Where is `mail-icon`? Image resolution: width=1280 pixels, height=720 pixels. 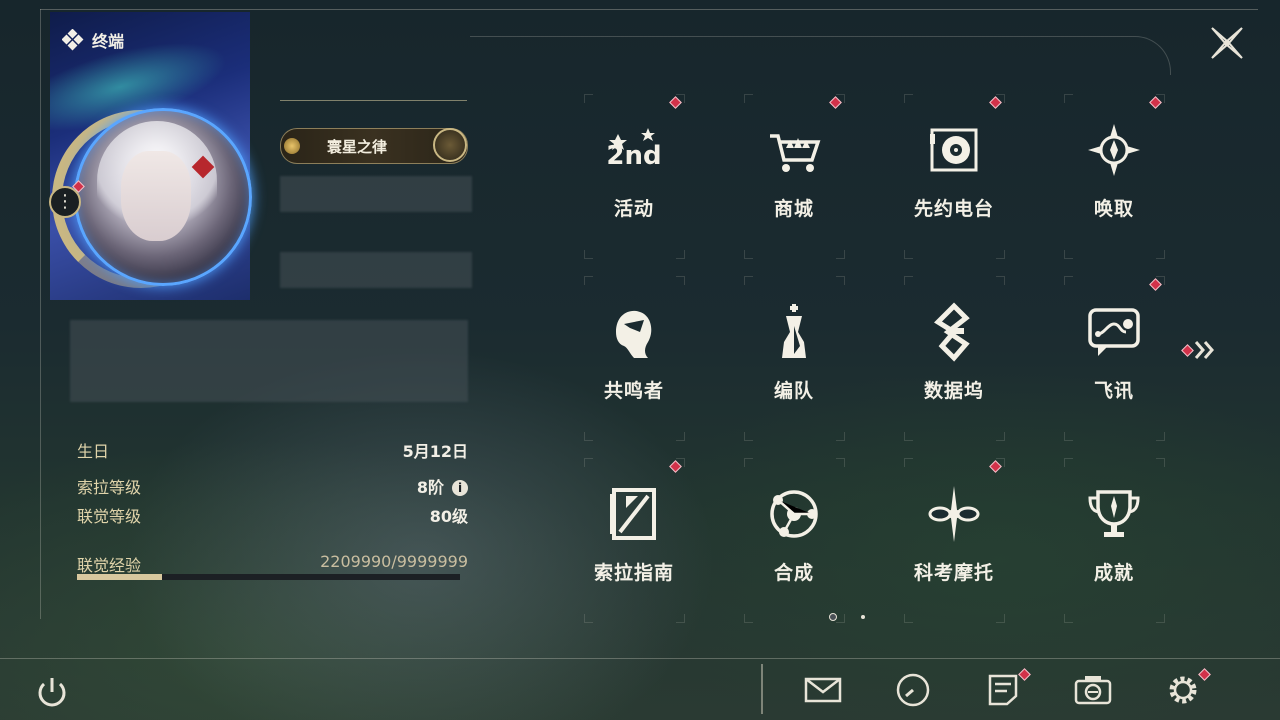
mail-icon is located at coordinates (823, 690).